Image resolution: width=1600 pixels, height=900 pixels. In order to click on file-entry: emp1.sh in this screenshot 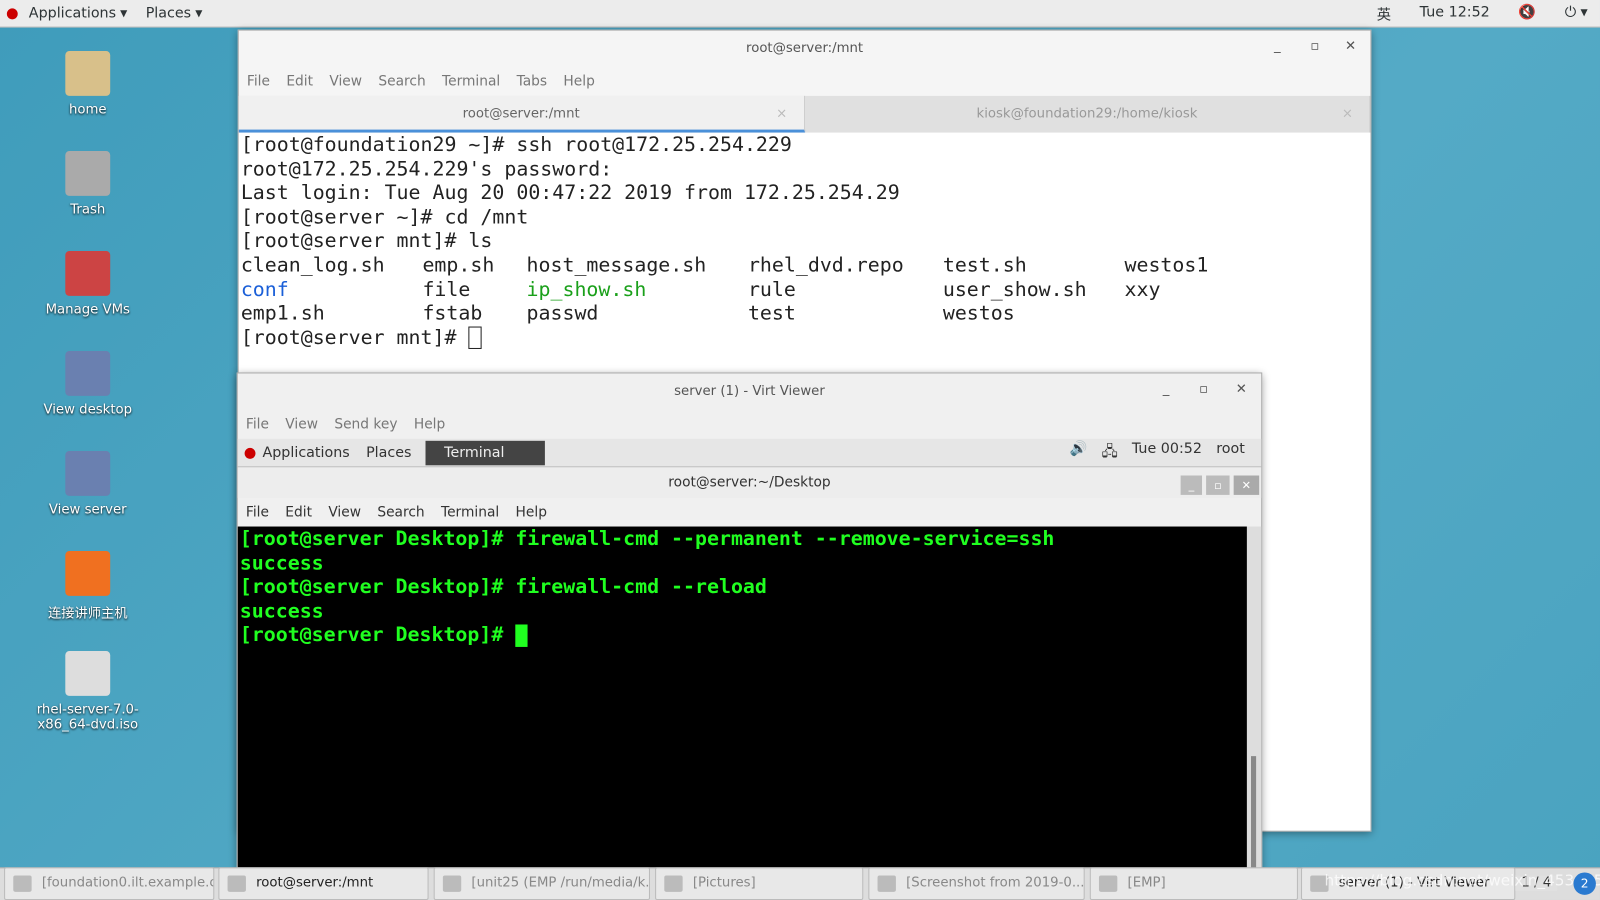, I will do `click(282, 313)`.